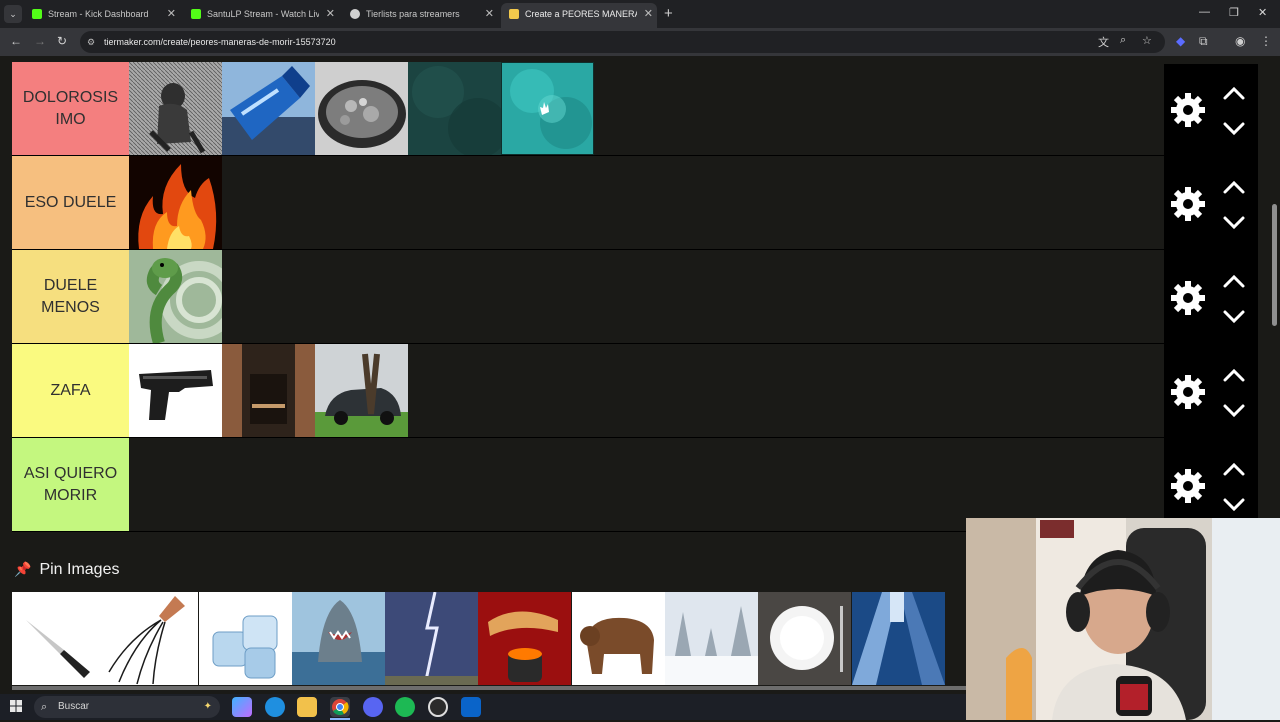  I want to click on tile-engraving-figure, so click(175, 108).